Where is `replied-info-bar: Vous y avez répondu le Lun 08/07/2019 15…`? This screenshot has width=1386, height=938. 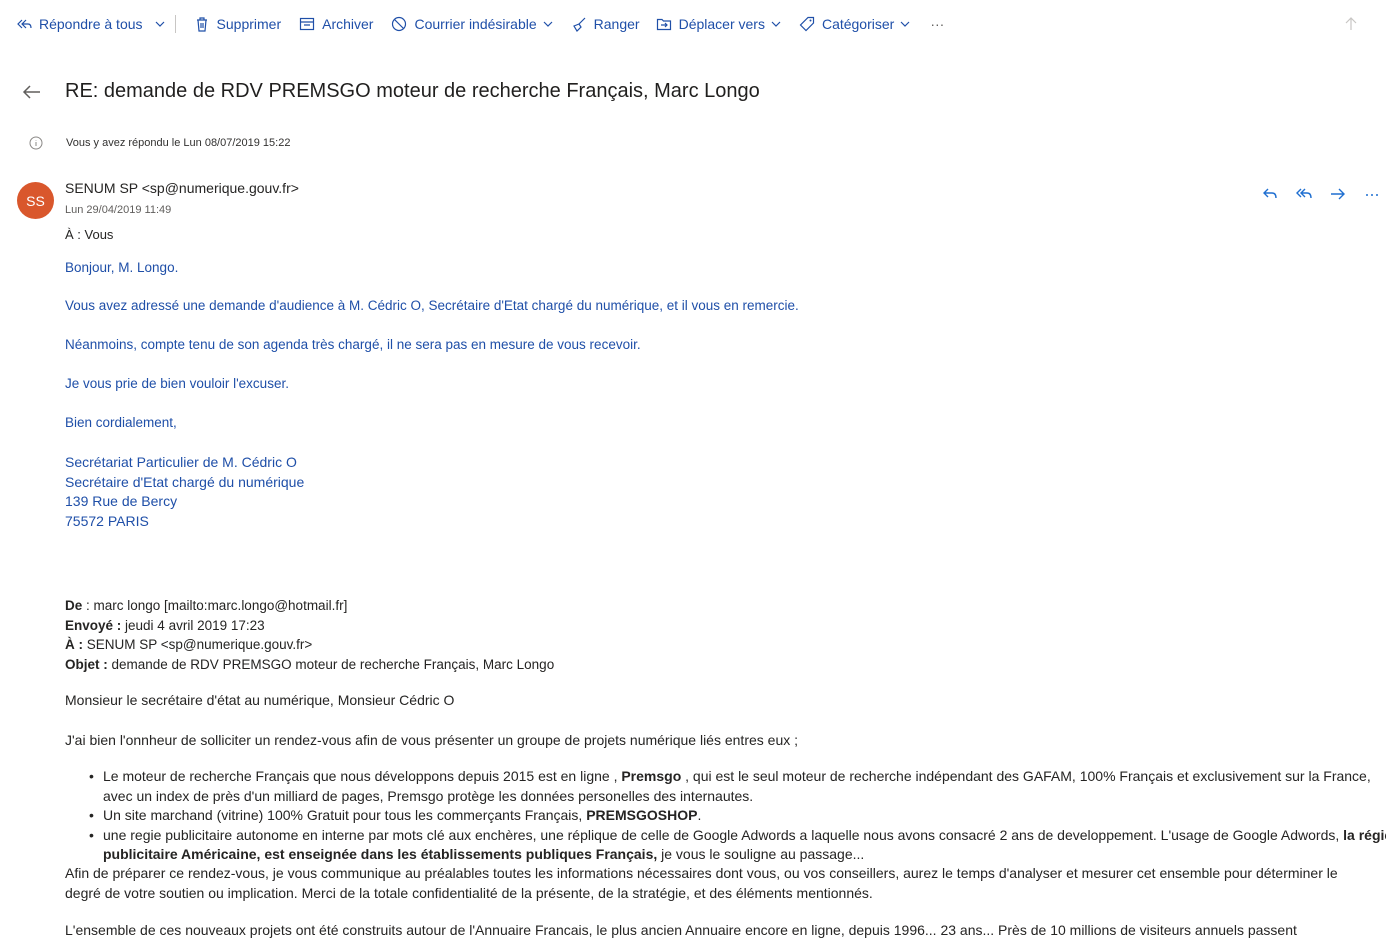 replied-info-bar: Vous y avez répondu le Lun 08/07/2019 15… is located at coordinates (350, 144).